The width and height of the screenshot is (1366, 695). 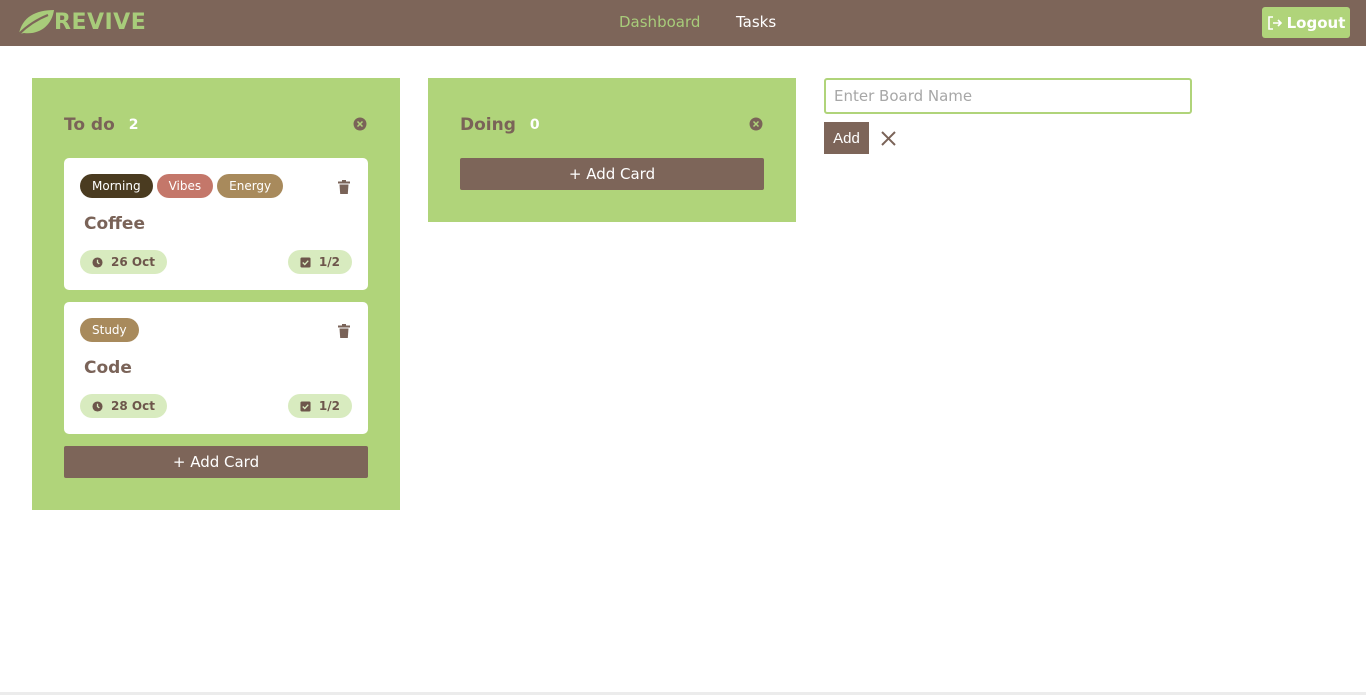 What do you see at coordinates (756, 22) in the screenshot?
I see `nav-link-tasks: Tasks` at bounding box center [756, 22].